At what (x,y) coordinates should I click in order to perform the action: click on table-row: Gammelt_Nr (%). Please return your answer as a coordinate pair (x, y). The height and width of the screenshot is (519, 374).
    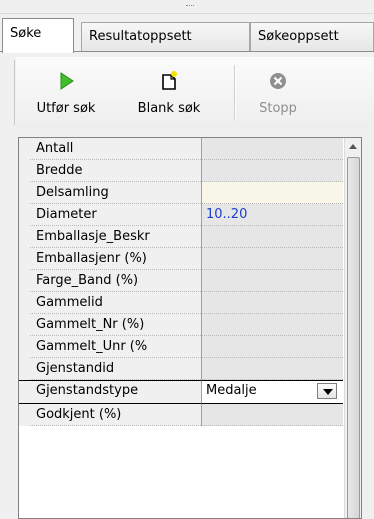
    Looking at the image, I should click on (181, 325).